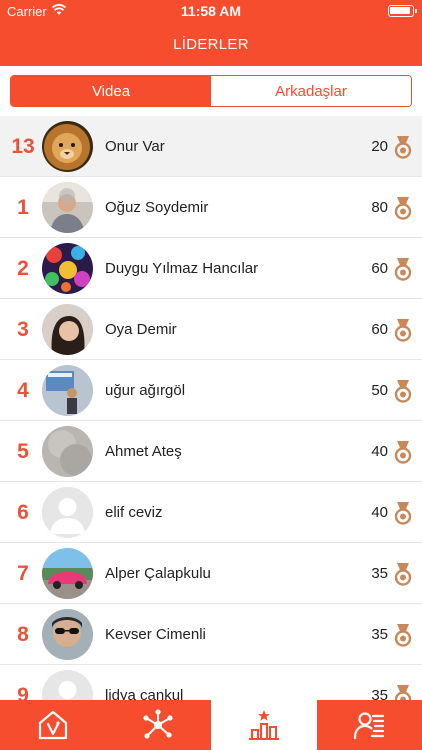  I want to click on rank-number: 4, so click(23, 390).